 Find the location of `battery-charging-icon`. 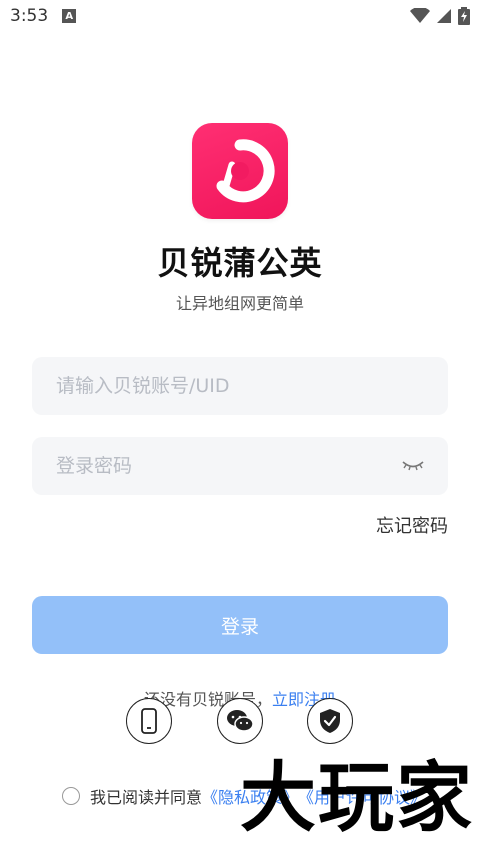

battery-charging-icon is located at coordinates (464, 16).